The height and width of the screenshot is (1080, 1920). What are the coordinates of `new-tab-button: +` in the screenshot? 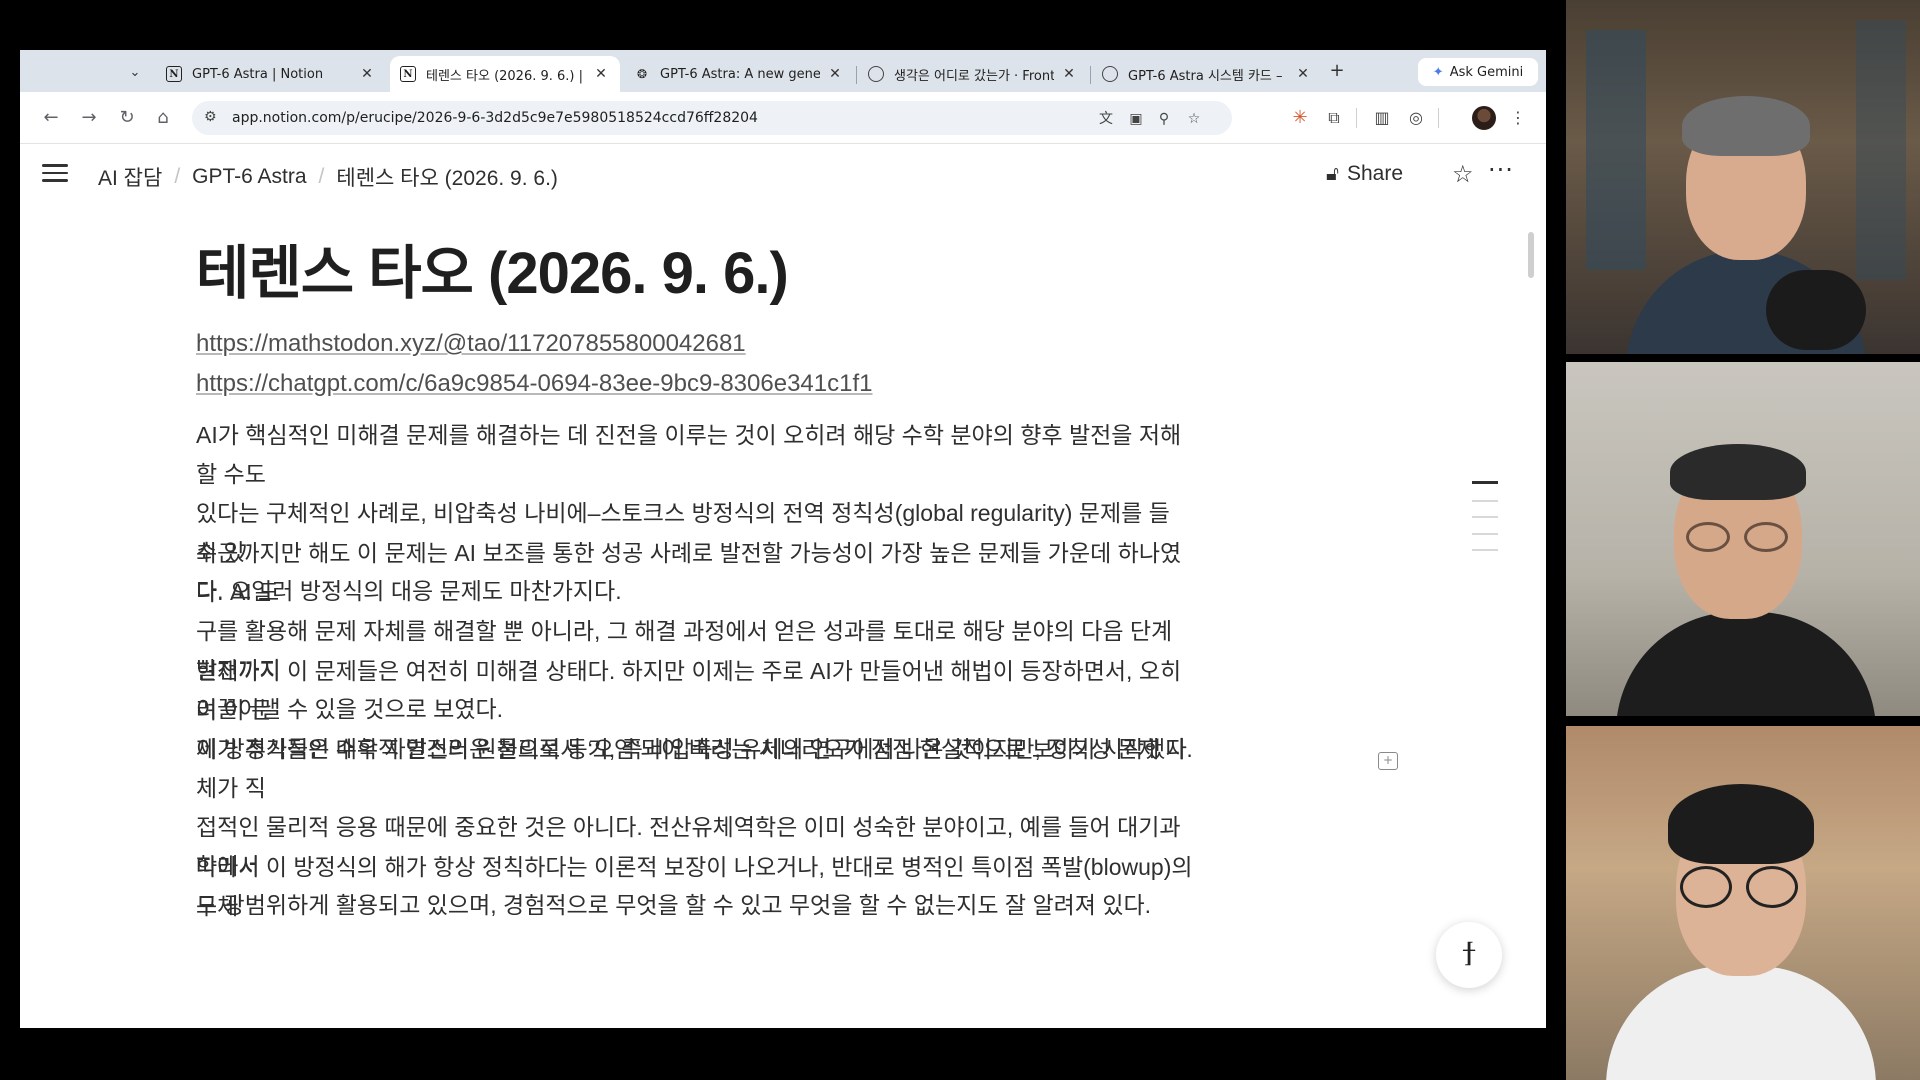 It's located at (1337, 71).